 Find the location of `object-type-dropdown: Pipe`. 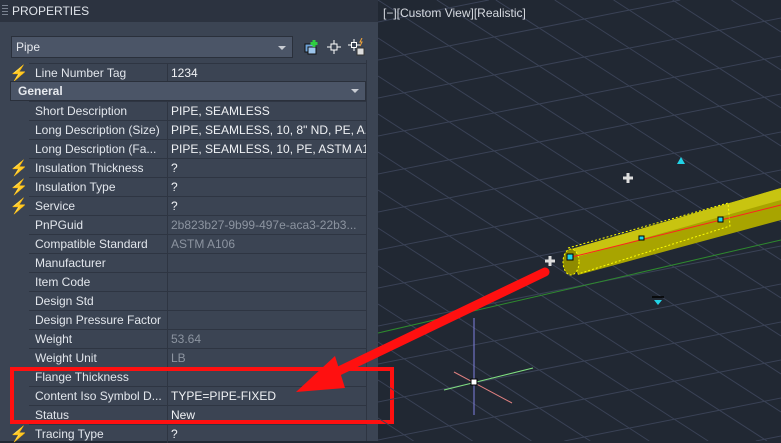

object-type-dropdown: Pipe is located at coordinates (152, 47).